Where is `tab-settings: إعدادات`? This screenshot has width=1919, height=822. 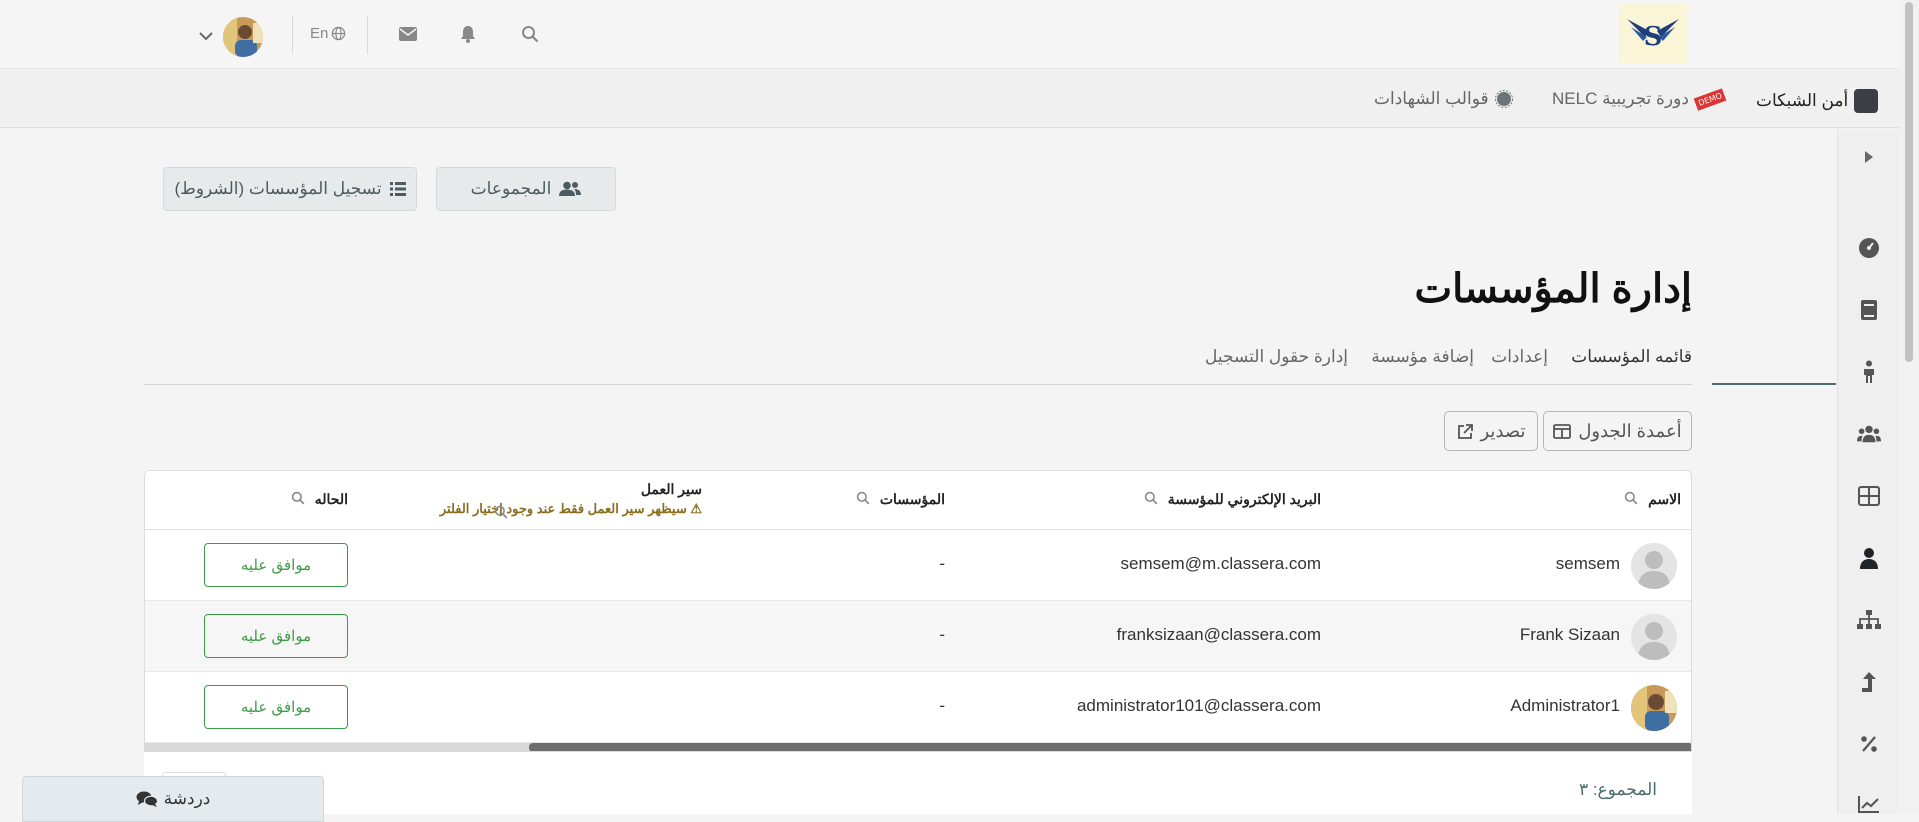
tab-settings: إعدادات is located at coordinates (1519, 357).